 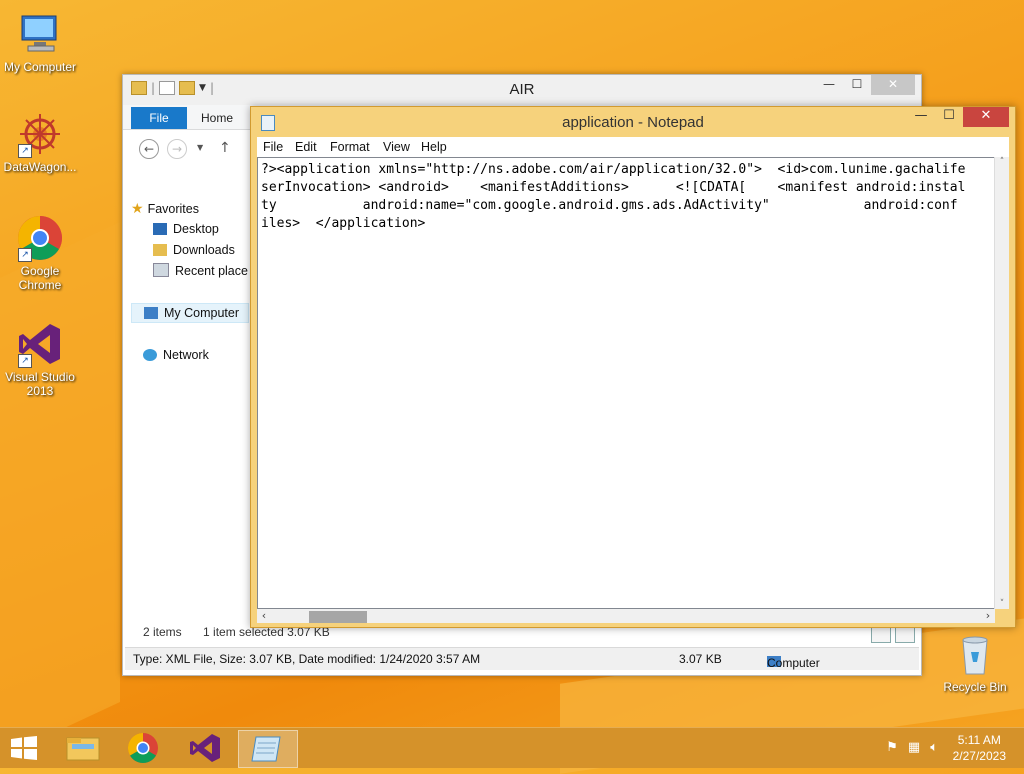 I want to click on nav-item-my-computer: My Computer, so click(x=190, y=313).